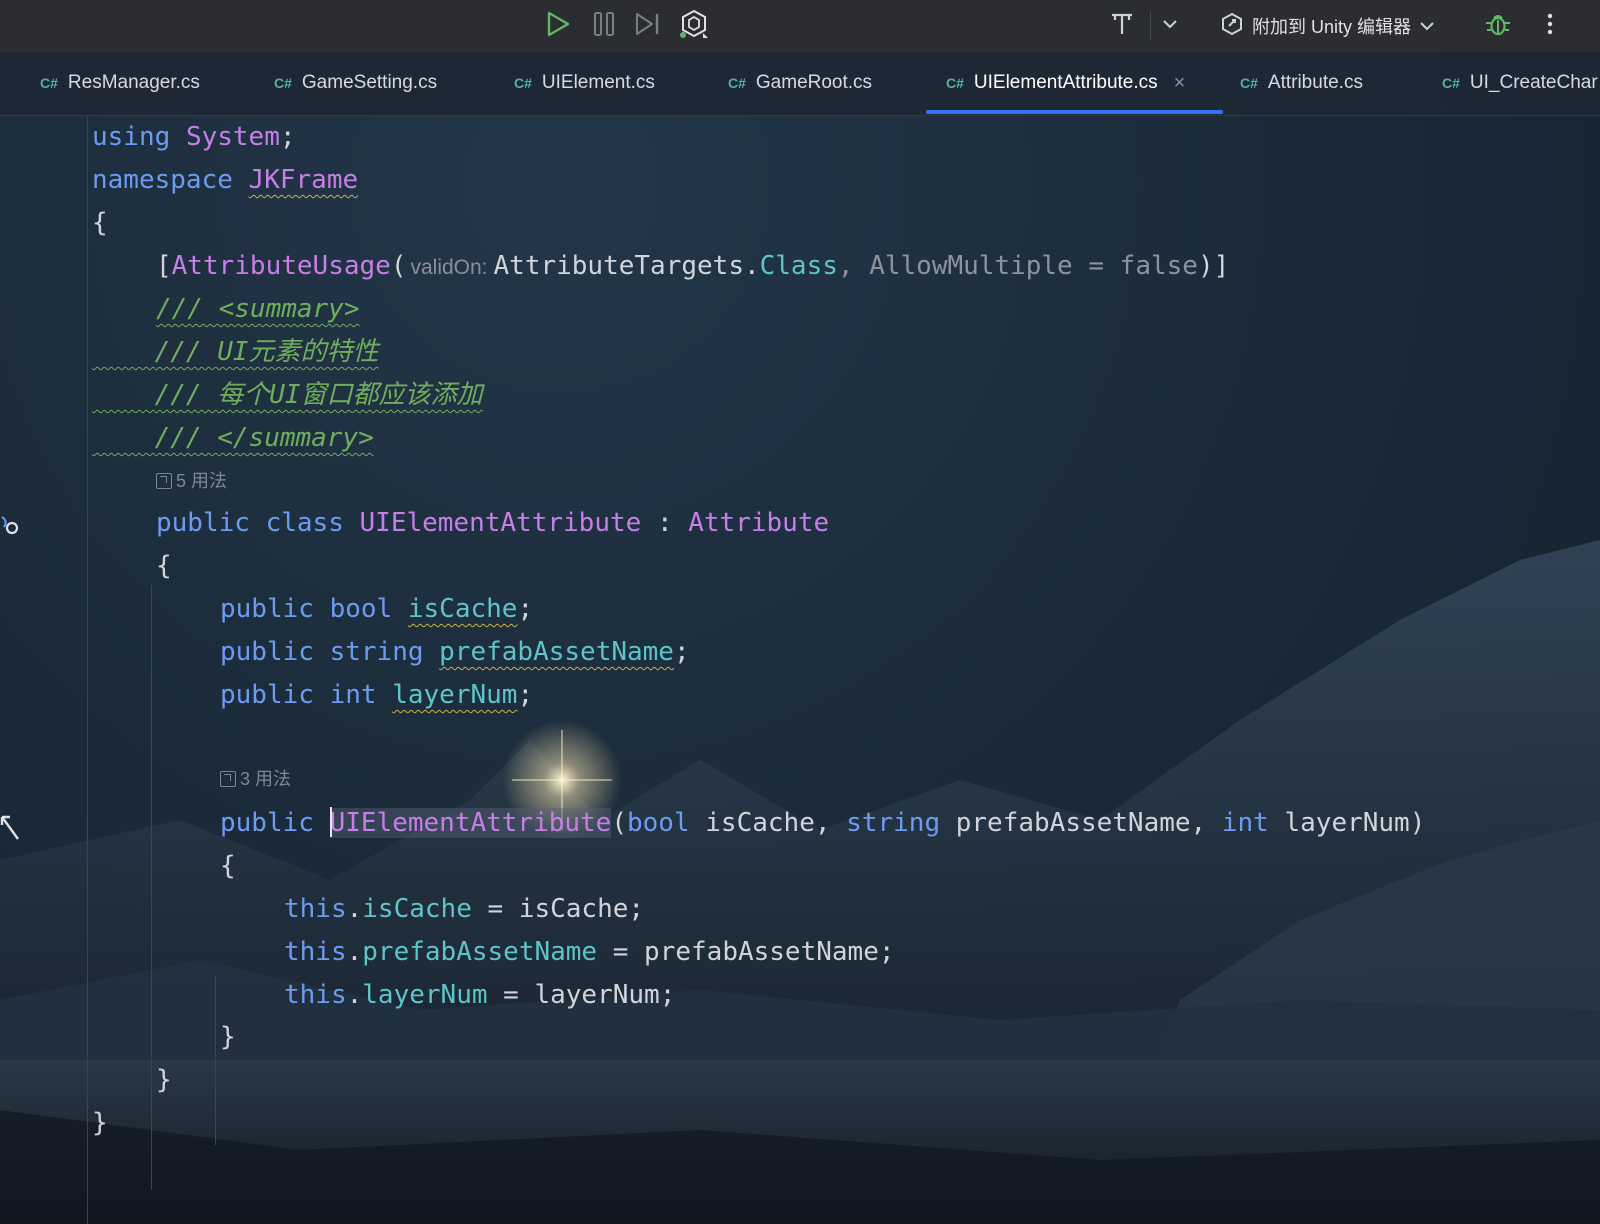 This screenshot has width=1600, height=1224. Describe the element at coordinates (330, 821) in the screenshot. I see `text-cursor` at that location.